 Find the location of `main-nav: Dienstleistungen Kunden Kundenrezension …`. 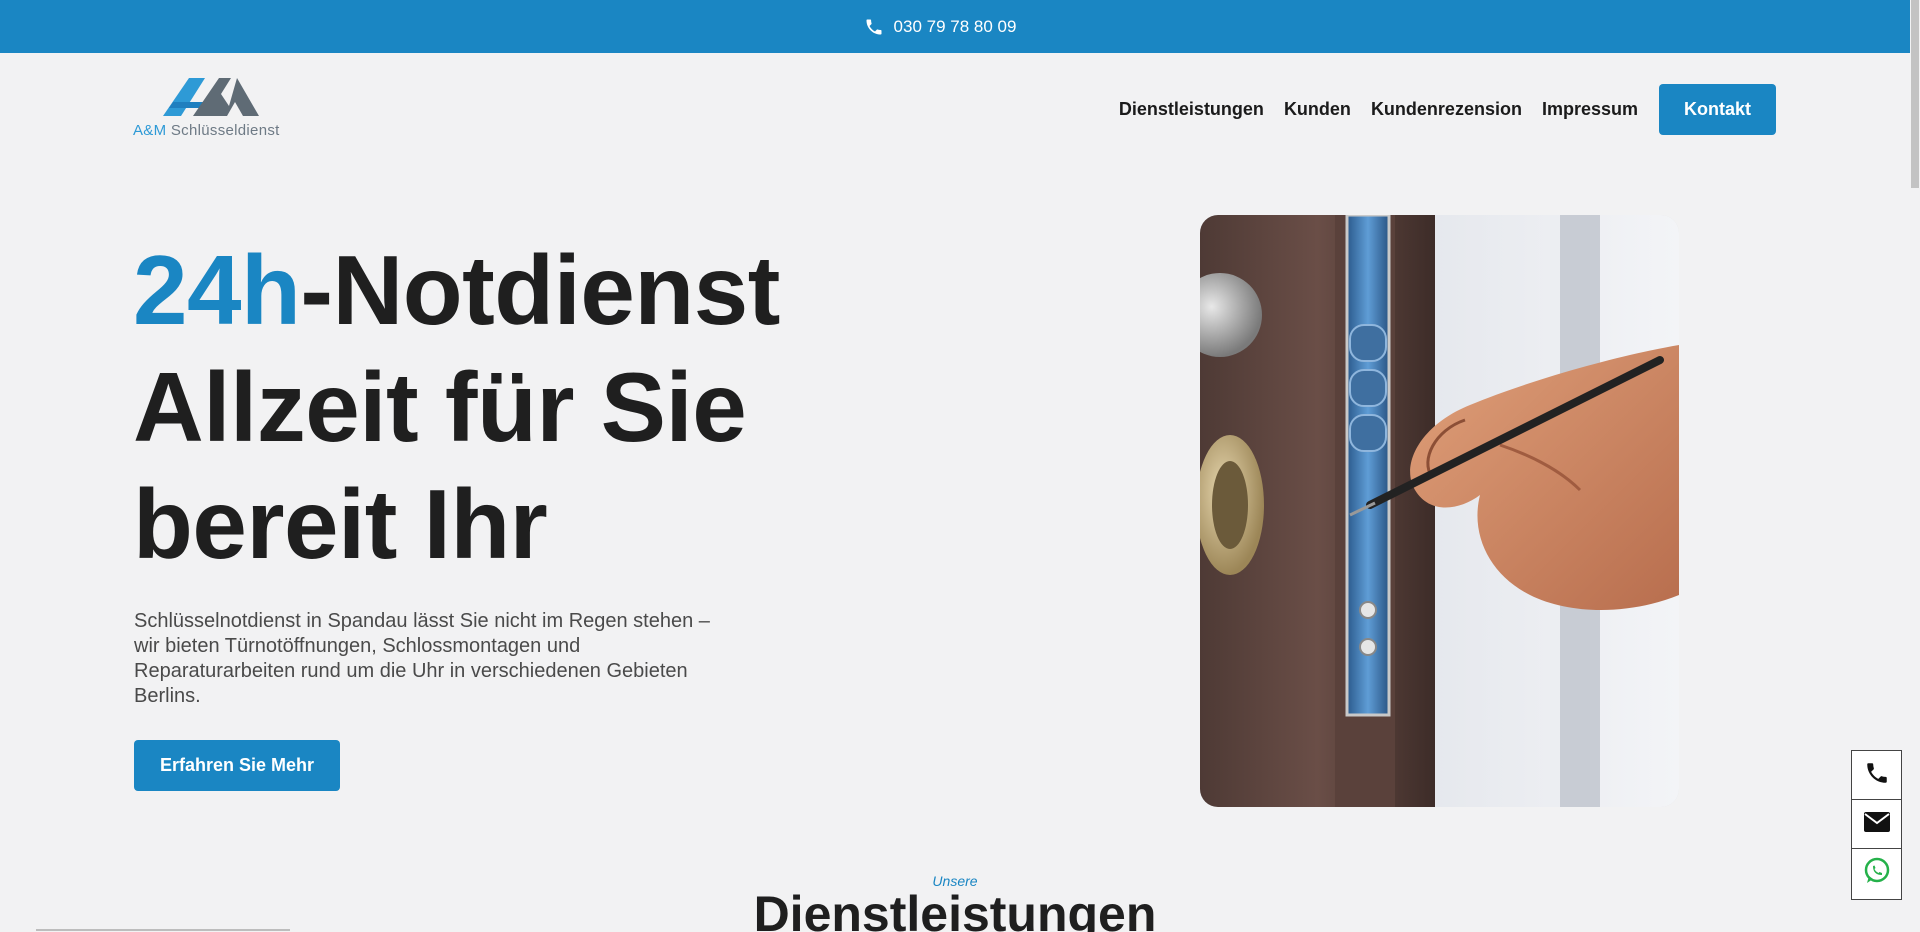

main-nav: Dienstleistungen Kunden Kundenrezension … is located at coordinates (1437, 109).